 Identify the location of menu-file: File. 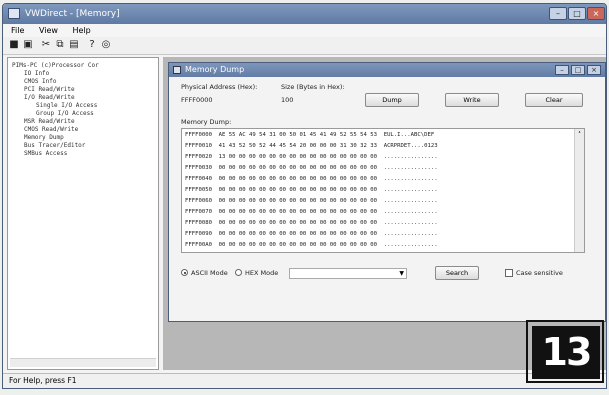
(17, 30).